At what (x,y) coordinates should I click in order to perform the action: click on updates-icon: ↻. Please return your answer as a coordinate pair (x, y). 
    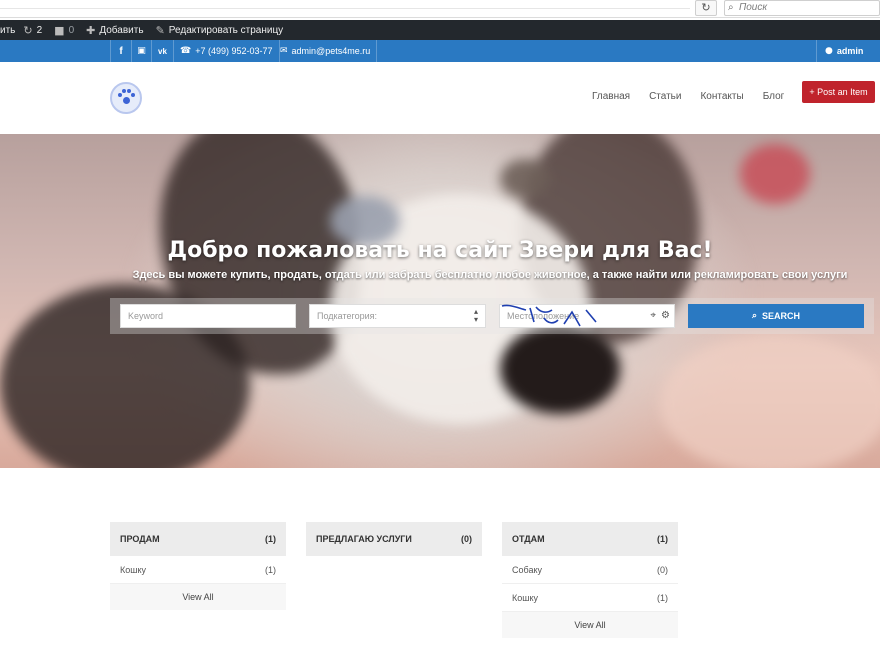
    Looking at the image, I should click on (28, 30).